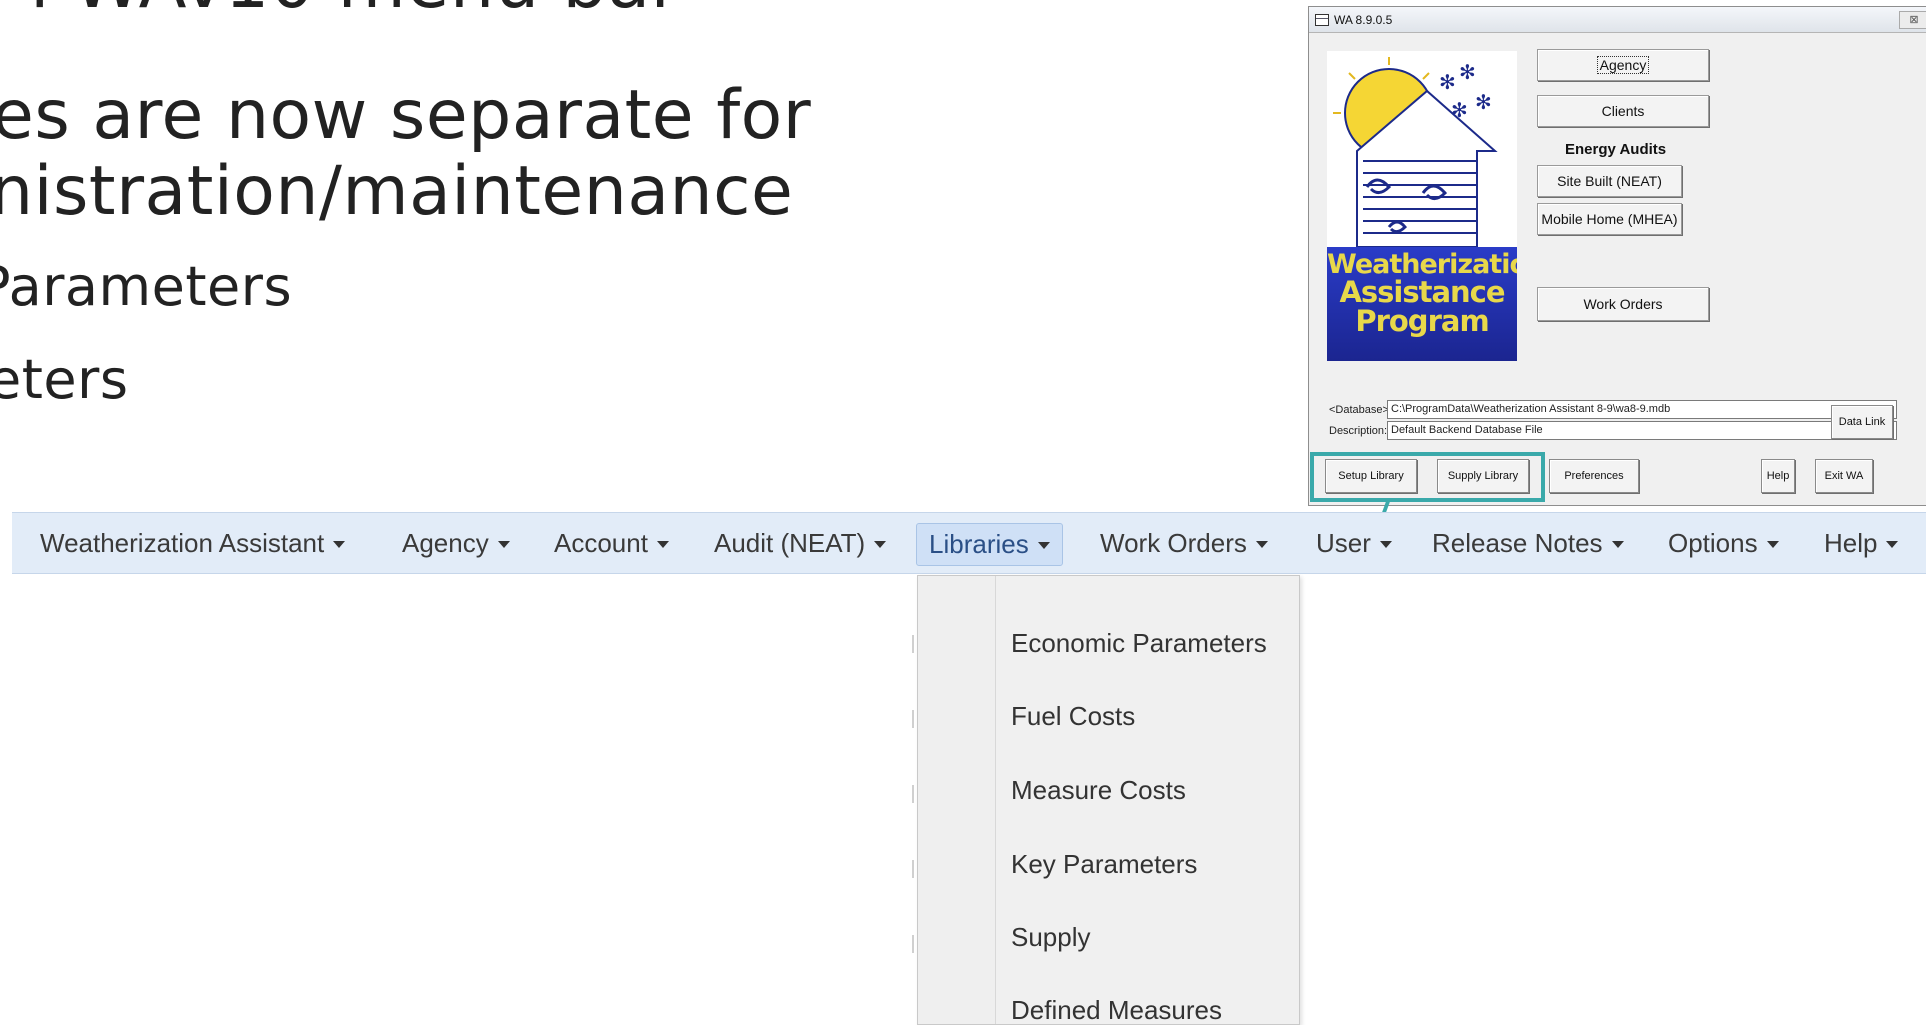 The width and height of the screenshot is (1926, 1025). I want to click on menu-libraries: Libraries, so click(989, 544).